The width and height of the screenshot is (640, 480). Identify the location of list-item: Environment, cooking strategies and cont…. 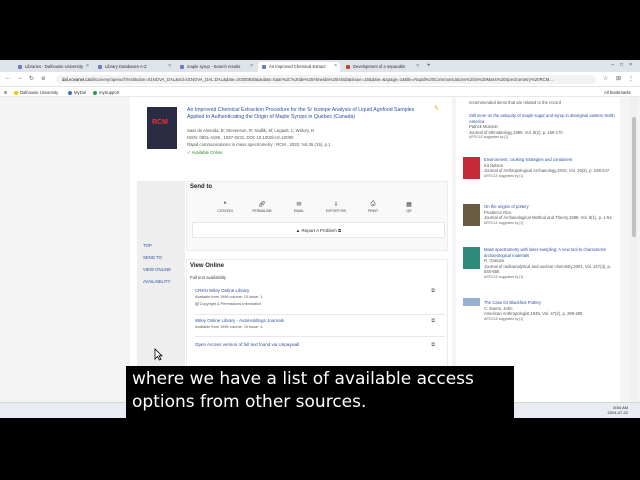
(551, 168).